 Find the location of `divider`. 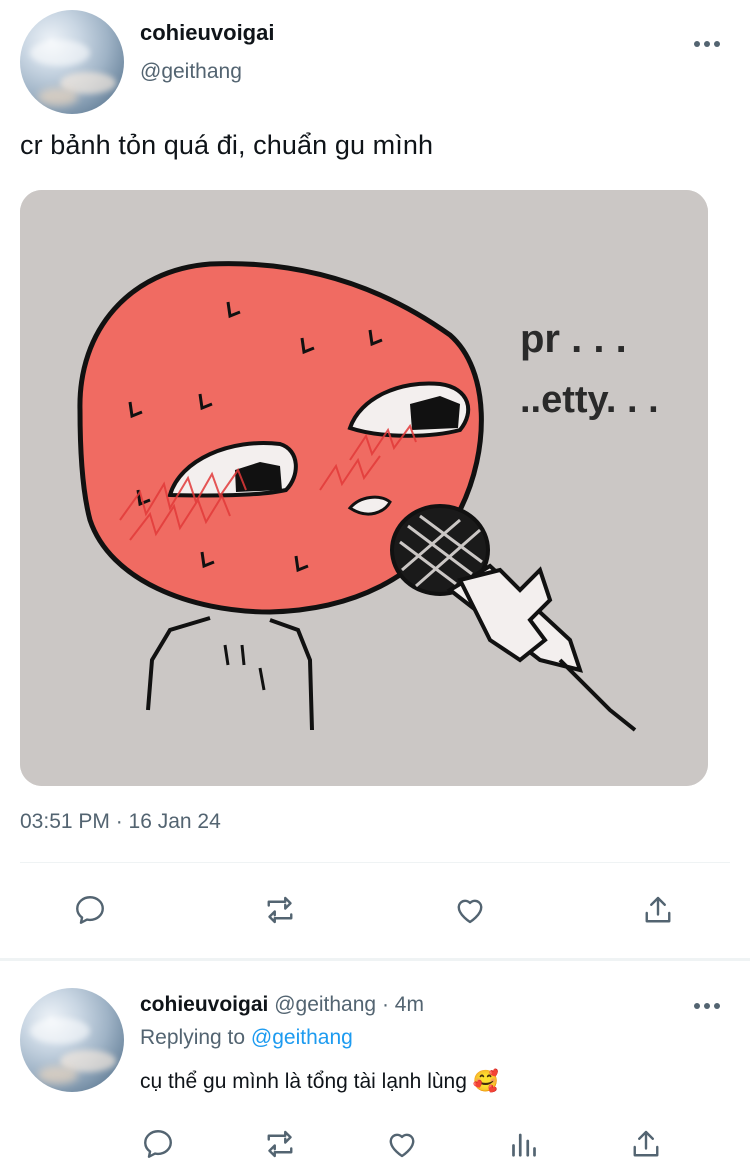

divider is located at coordinates (375, 862).